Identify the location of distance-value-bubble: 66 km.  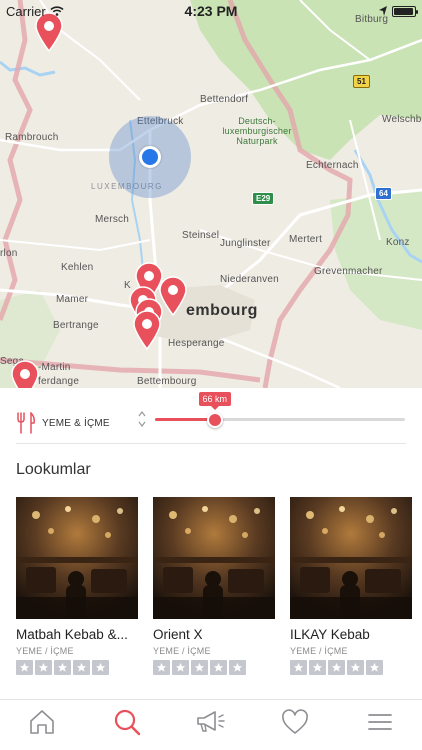
(215, 401).